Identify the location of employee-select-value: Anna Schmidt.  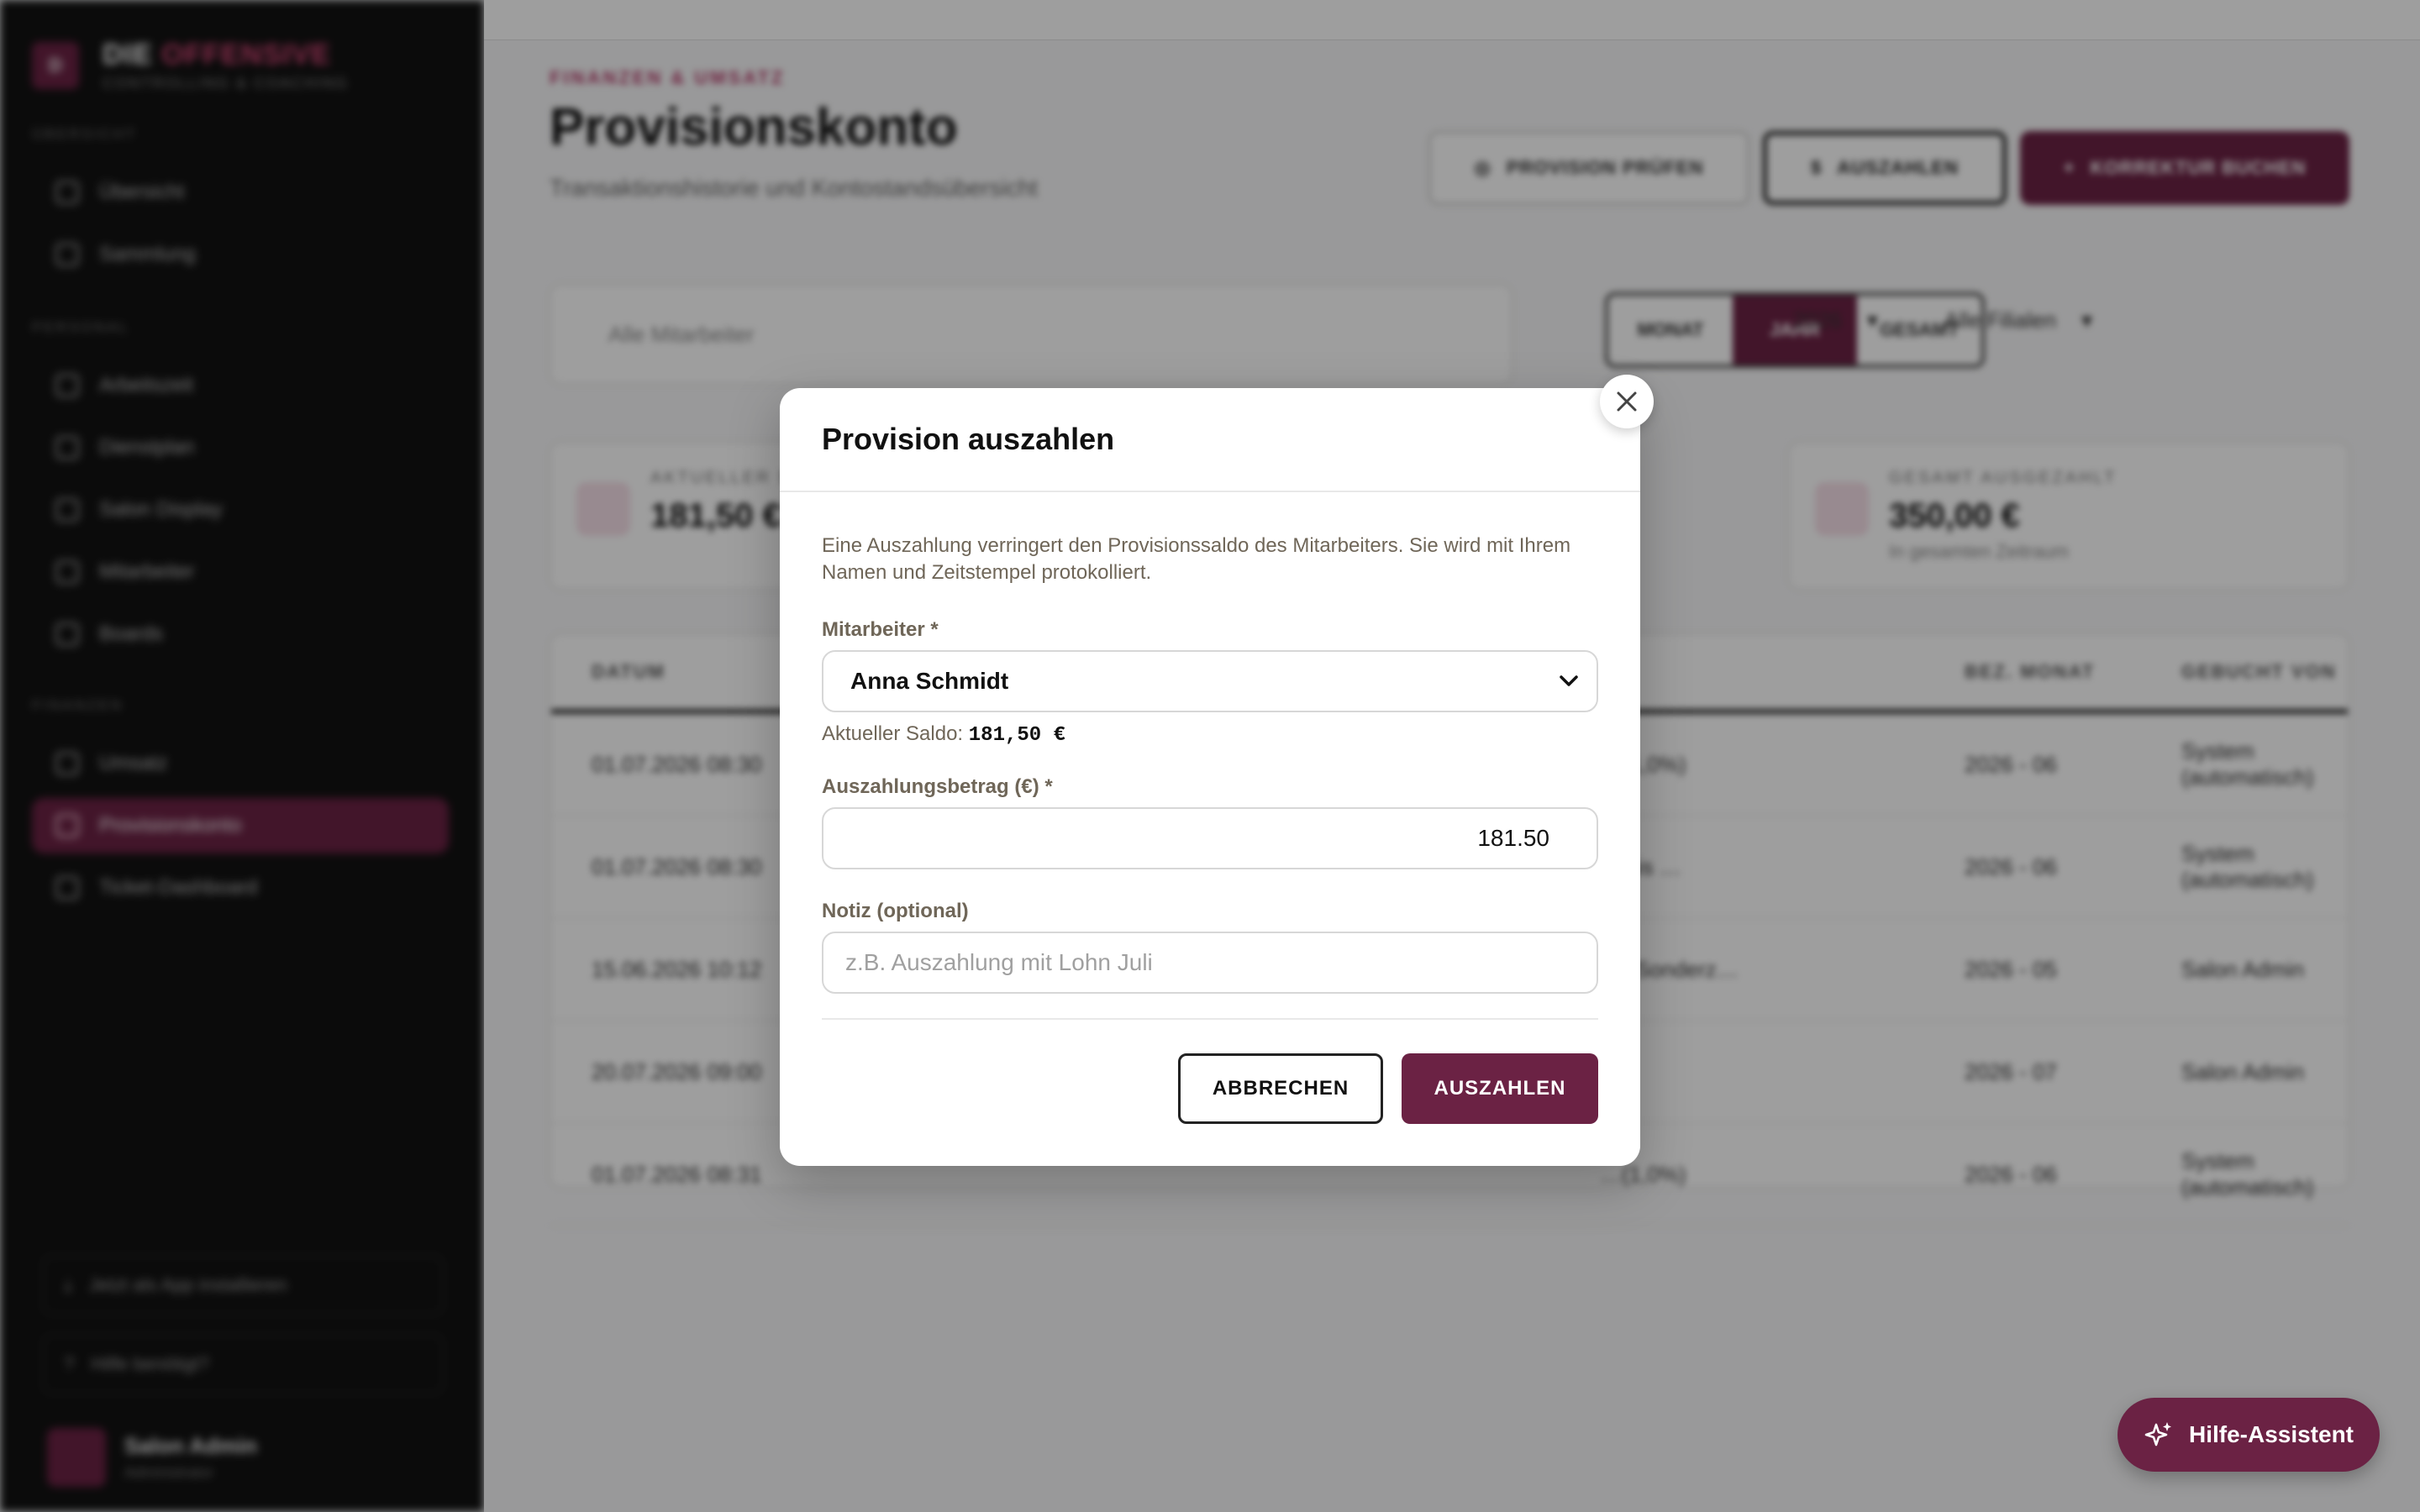
(930, 681).